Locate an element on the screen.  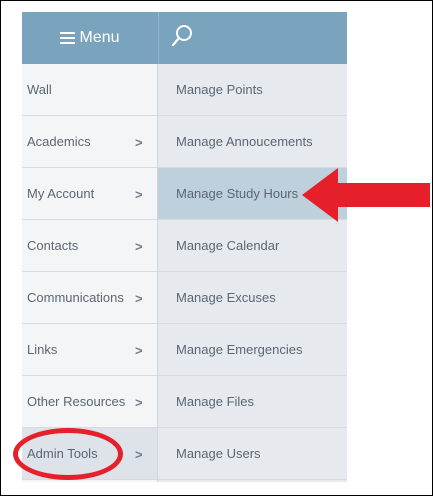
sidebar-item-label: Contacts is located at coordinates (53, 245).